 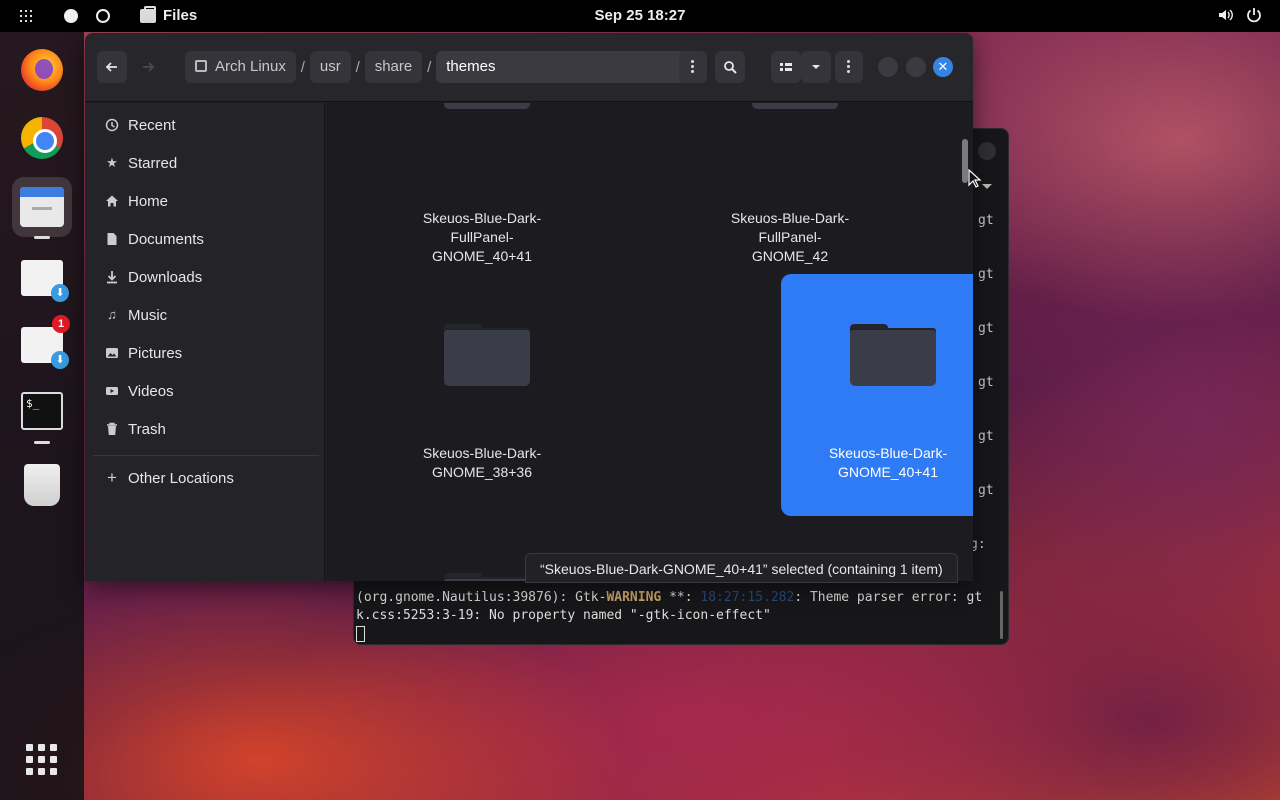 I want to click on firefox-icon, so click(x=42, y=70).